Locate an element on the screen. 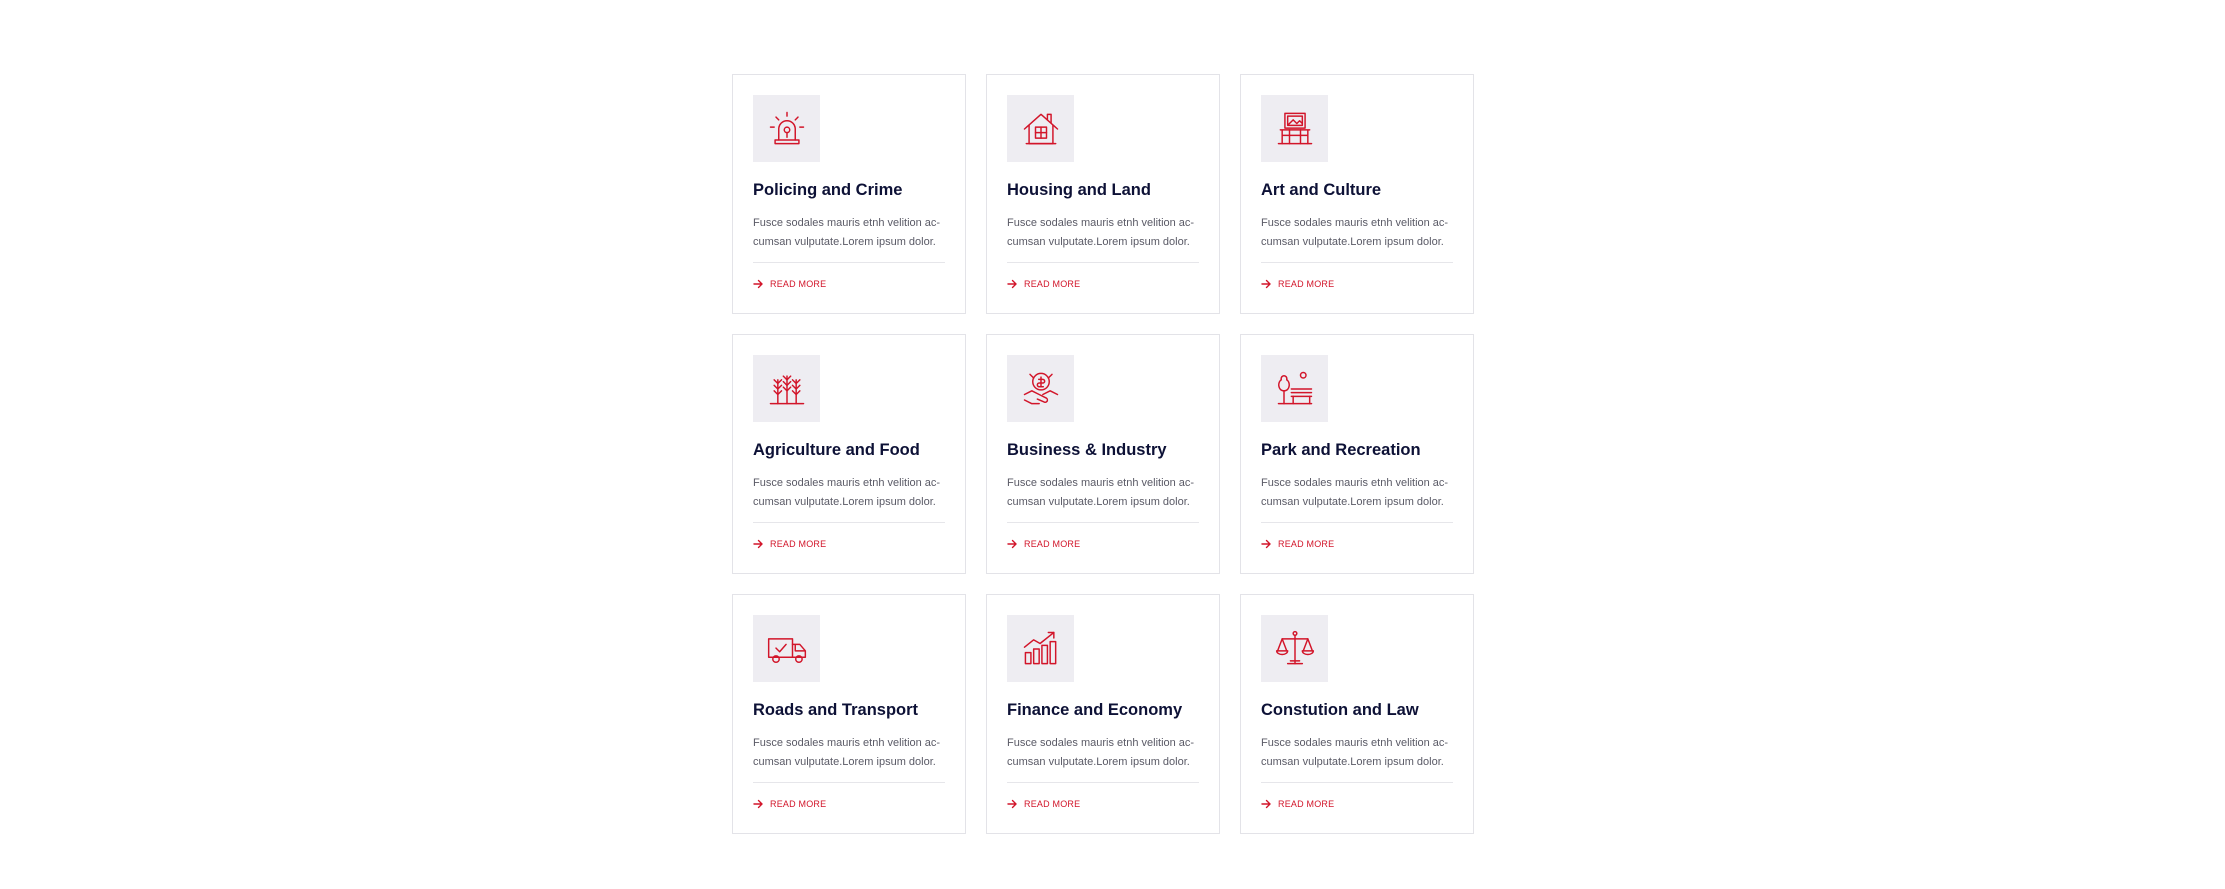  card-title: Constution and Law is located at coordinates (1340, 710).